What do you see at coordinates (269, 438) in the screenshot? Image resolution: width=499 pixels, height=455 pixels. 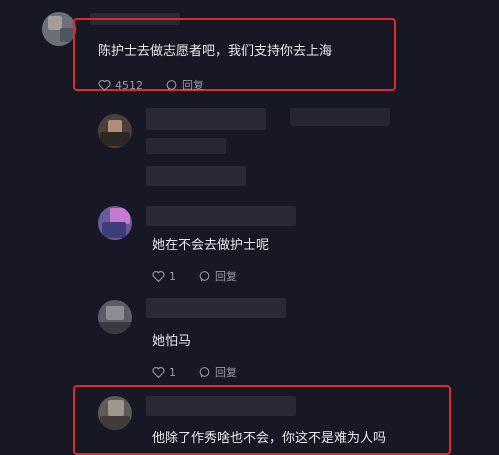 I see `comment-text: 他除了作秀啥也不会，你这不是难为人吗` at bounding box center [269, 438].